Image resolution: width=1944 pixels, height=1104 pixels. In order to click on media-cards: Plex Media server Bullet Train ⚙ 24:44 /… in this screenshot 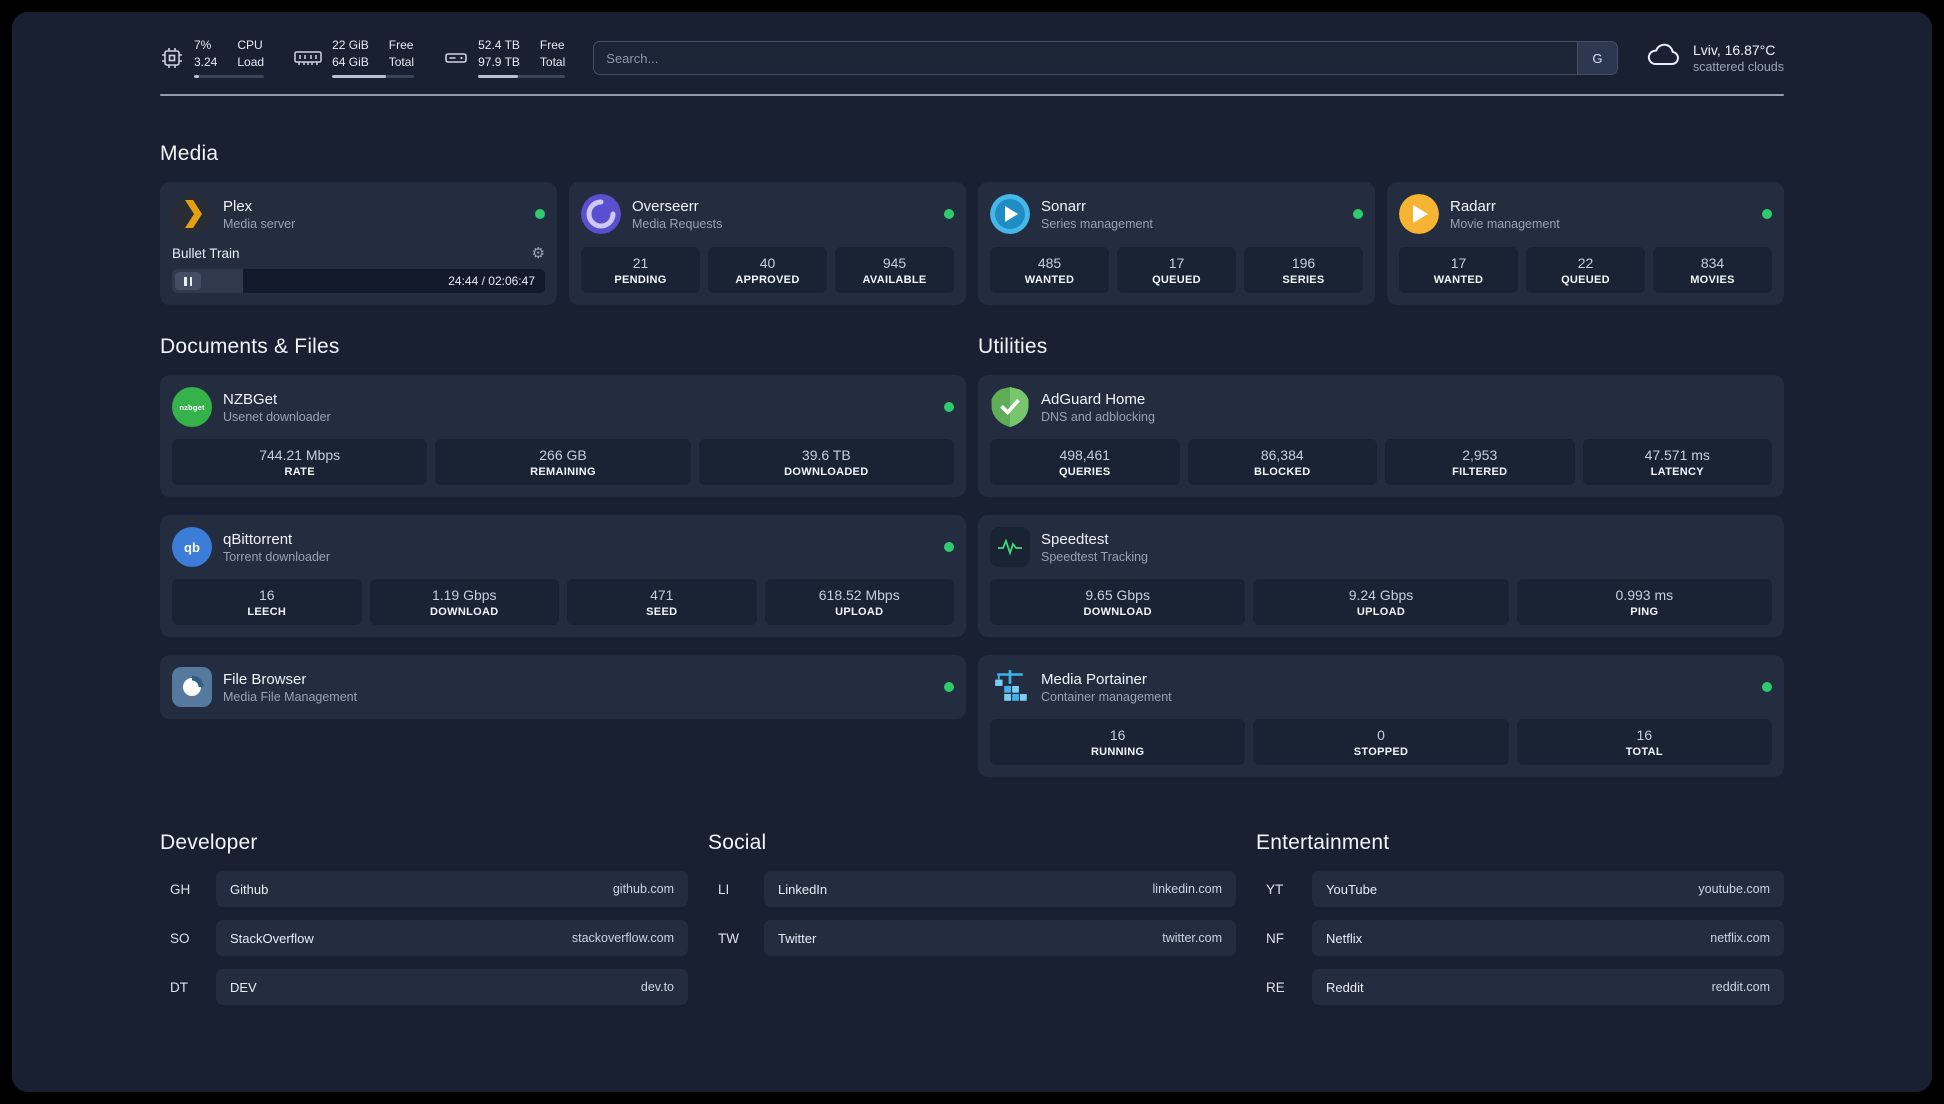, I will do `click(972, 243)`.